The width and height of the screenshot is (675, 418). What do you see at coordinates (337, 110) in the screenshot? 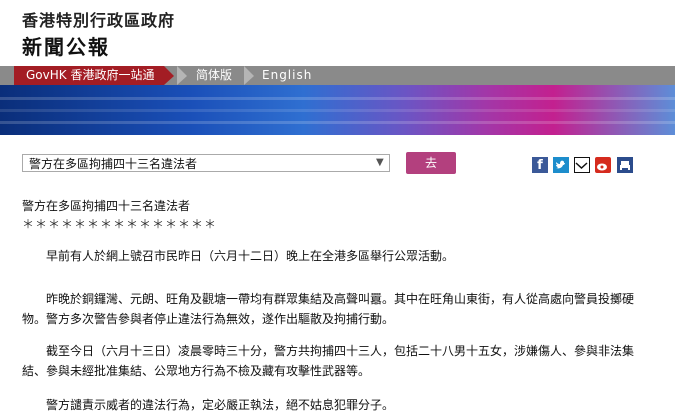
I see `header-banner` at bounding box center [337, 110].